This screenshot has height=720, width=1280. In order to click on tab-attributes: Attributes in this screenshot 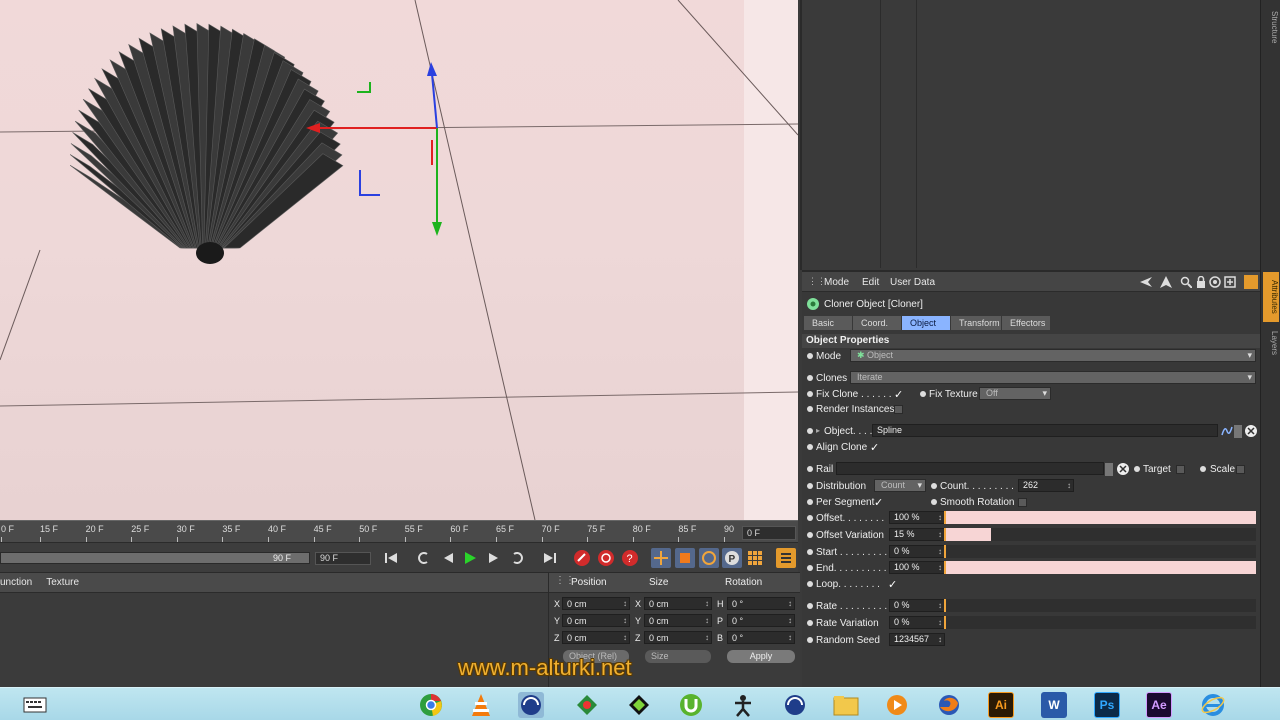, I will do `click(1271, 297)`.